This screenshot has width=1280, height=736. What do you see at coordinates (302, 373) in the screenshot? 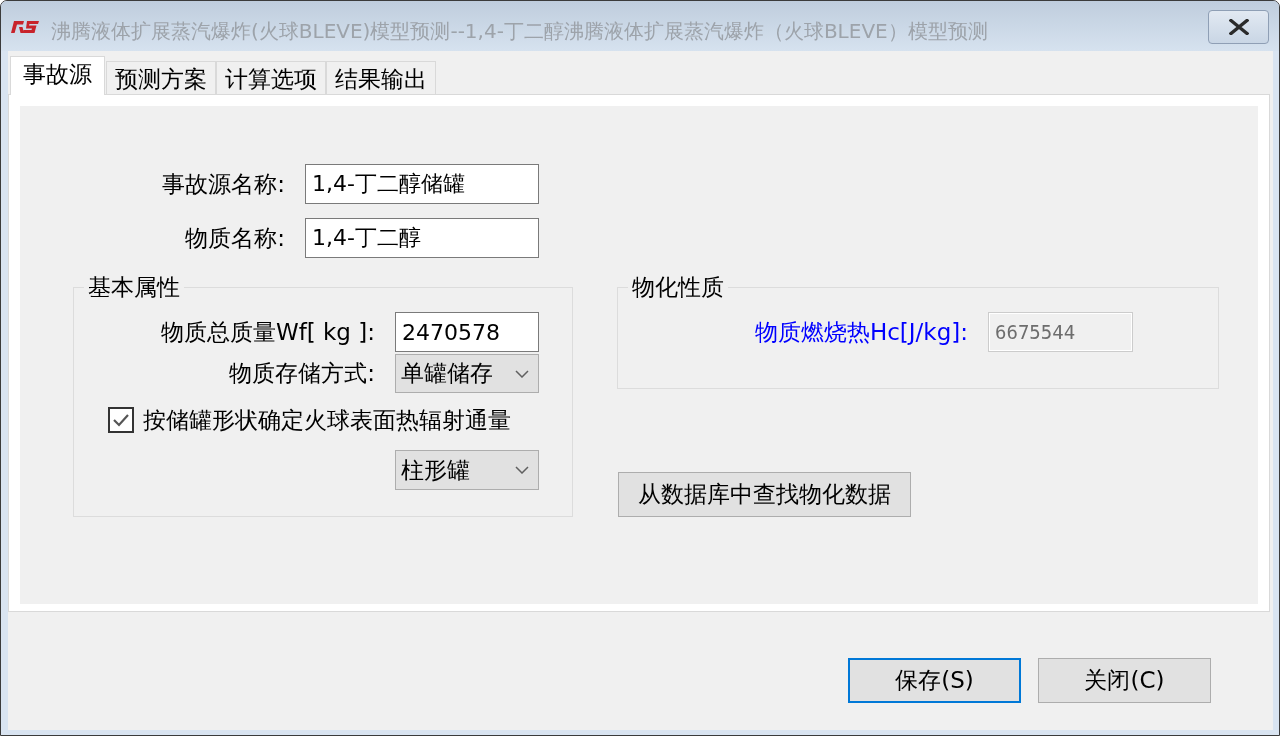
I see `field-label: 物质存储方式:` at bounding box center [302, 373].